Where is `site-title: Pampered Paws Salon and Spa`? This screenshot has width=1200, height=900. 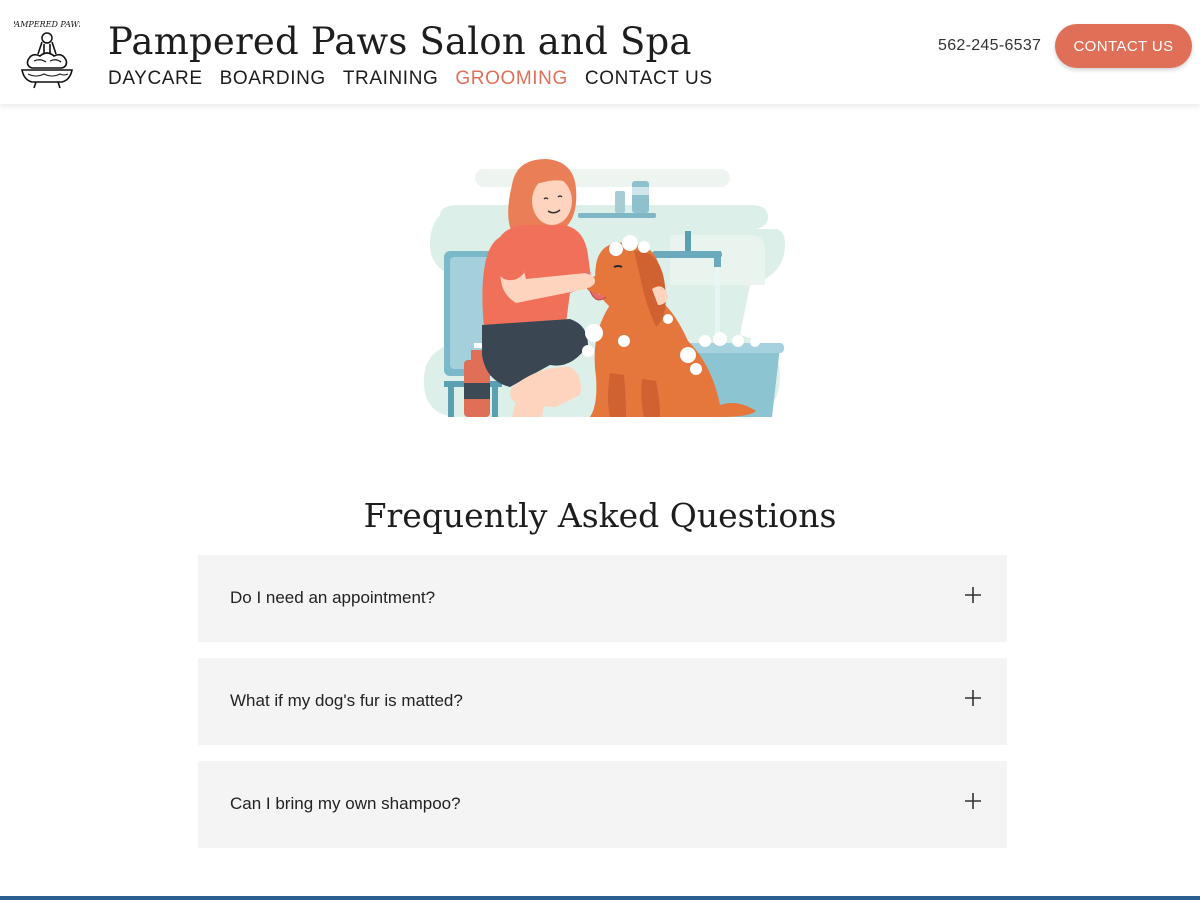 site-title: Pampered Paws Salon and Spa is located at coordinates (400, 41).